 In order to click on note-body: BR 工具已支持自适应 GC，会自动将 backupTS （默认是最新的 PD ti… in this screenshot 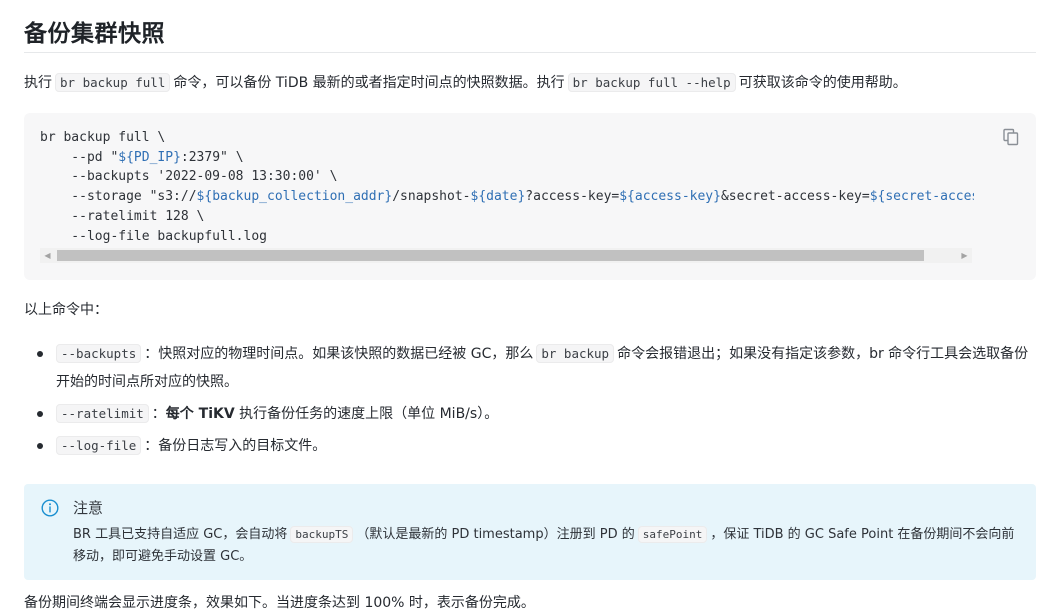, I will do `click(548, 546)`.